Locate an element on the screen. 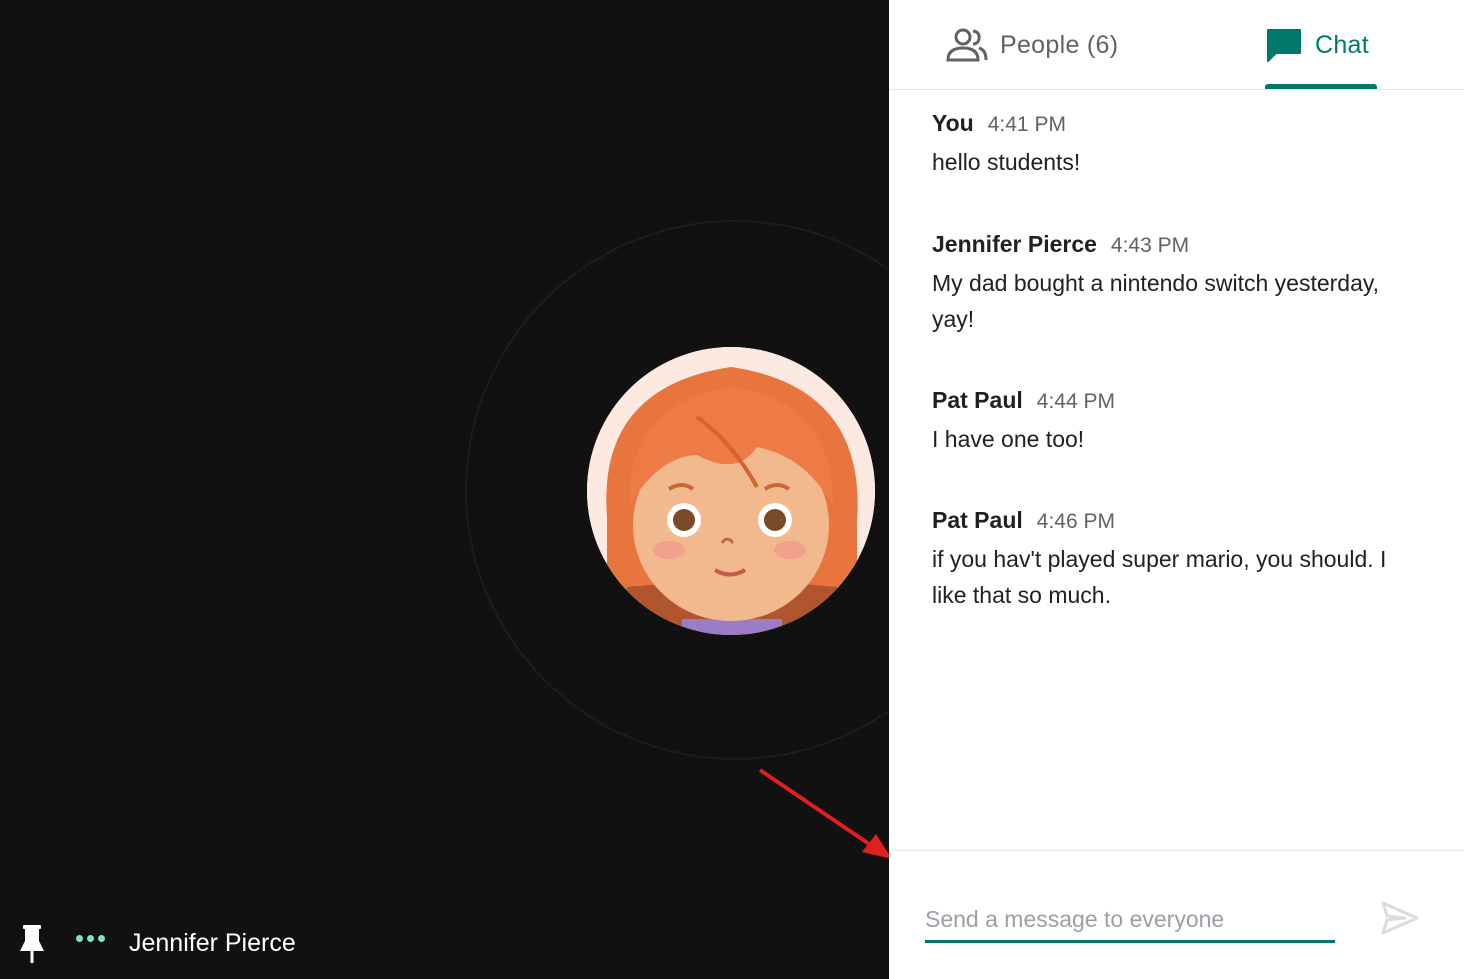  message-time: 4:41 PM is located at coordinates (1026, 124).